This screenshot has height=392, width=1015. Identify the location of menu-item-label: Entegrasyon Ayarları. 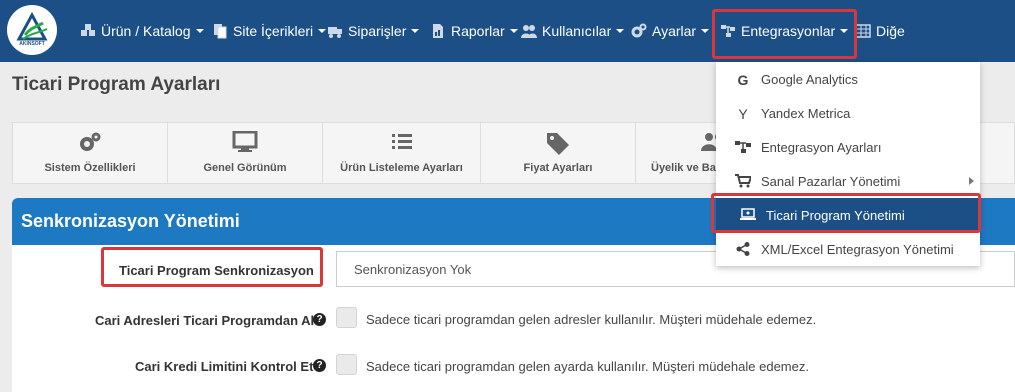
(821, 147).